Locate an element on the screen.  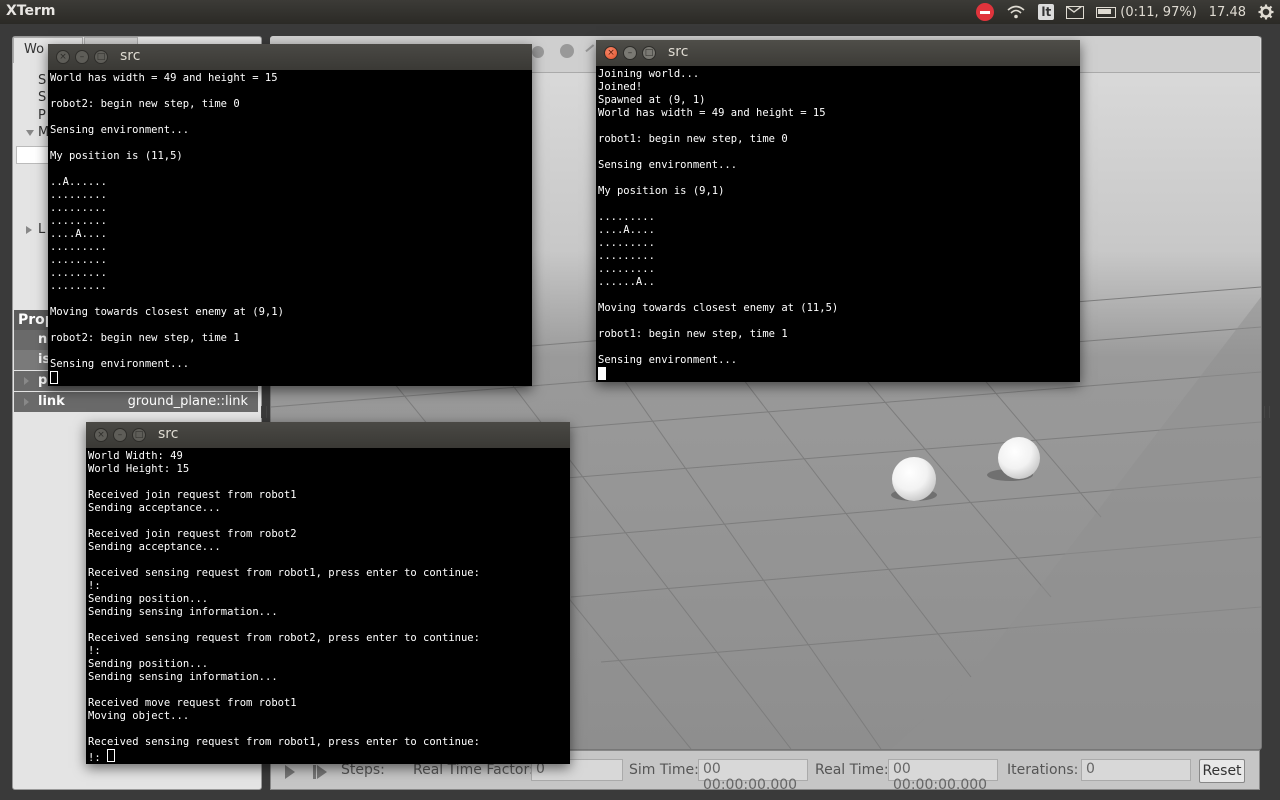
property-key: n is located at coordinates (43, 339).